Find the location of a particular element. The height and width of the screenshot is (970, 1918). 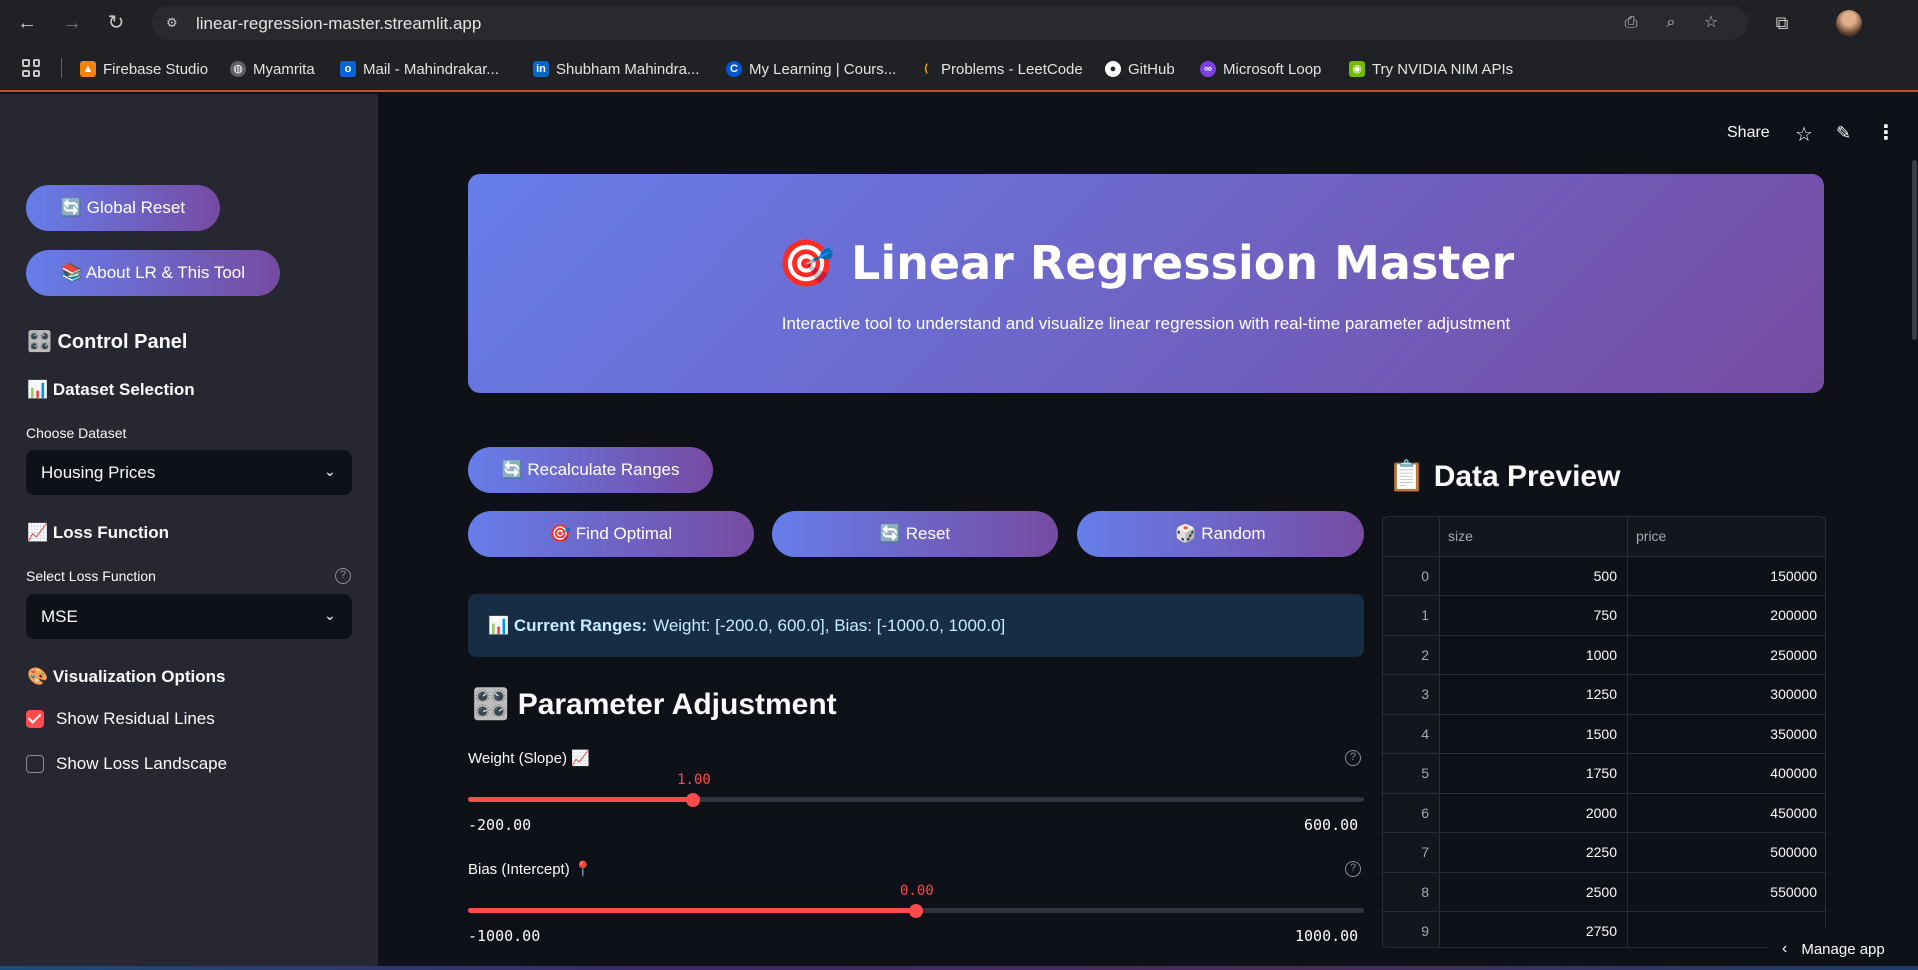

row-index: 4 is located at coordinates (1411, 733).